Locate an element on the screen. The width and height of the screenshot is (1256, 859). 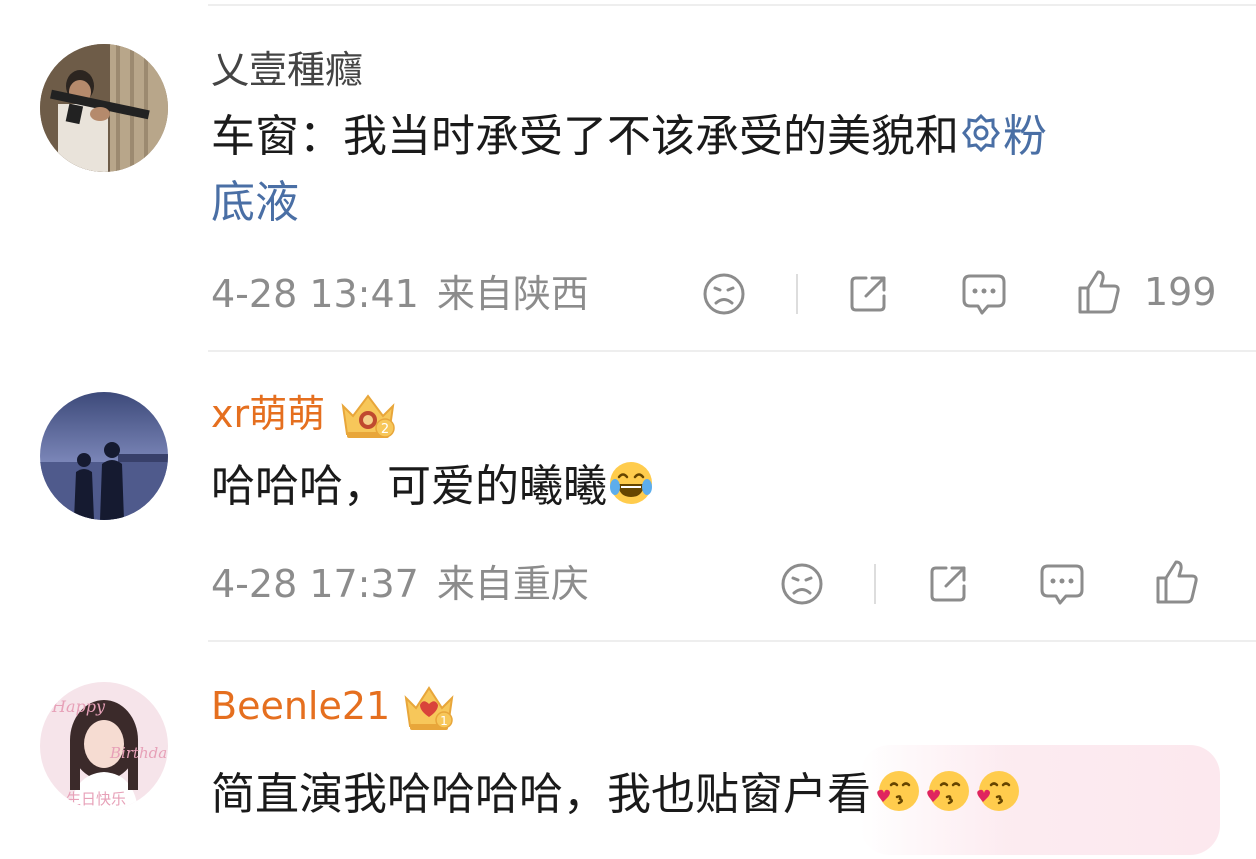
comment-text-body: 车窗：我当时承受了不该承受的美貌和 is located at coordinates (585, 136).